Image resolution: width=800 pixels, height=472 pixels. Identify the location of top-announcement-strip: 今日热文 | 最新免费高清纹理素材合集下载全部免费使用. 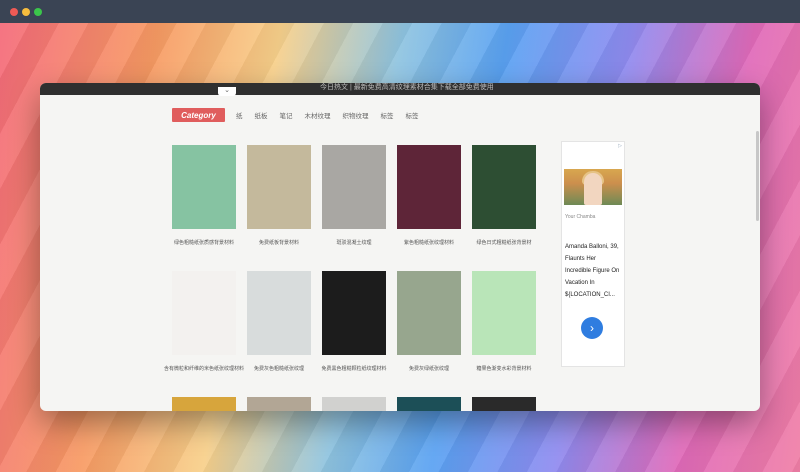
(400, 89).